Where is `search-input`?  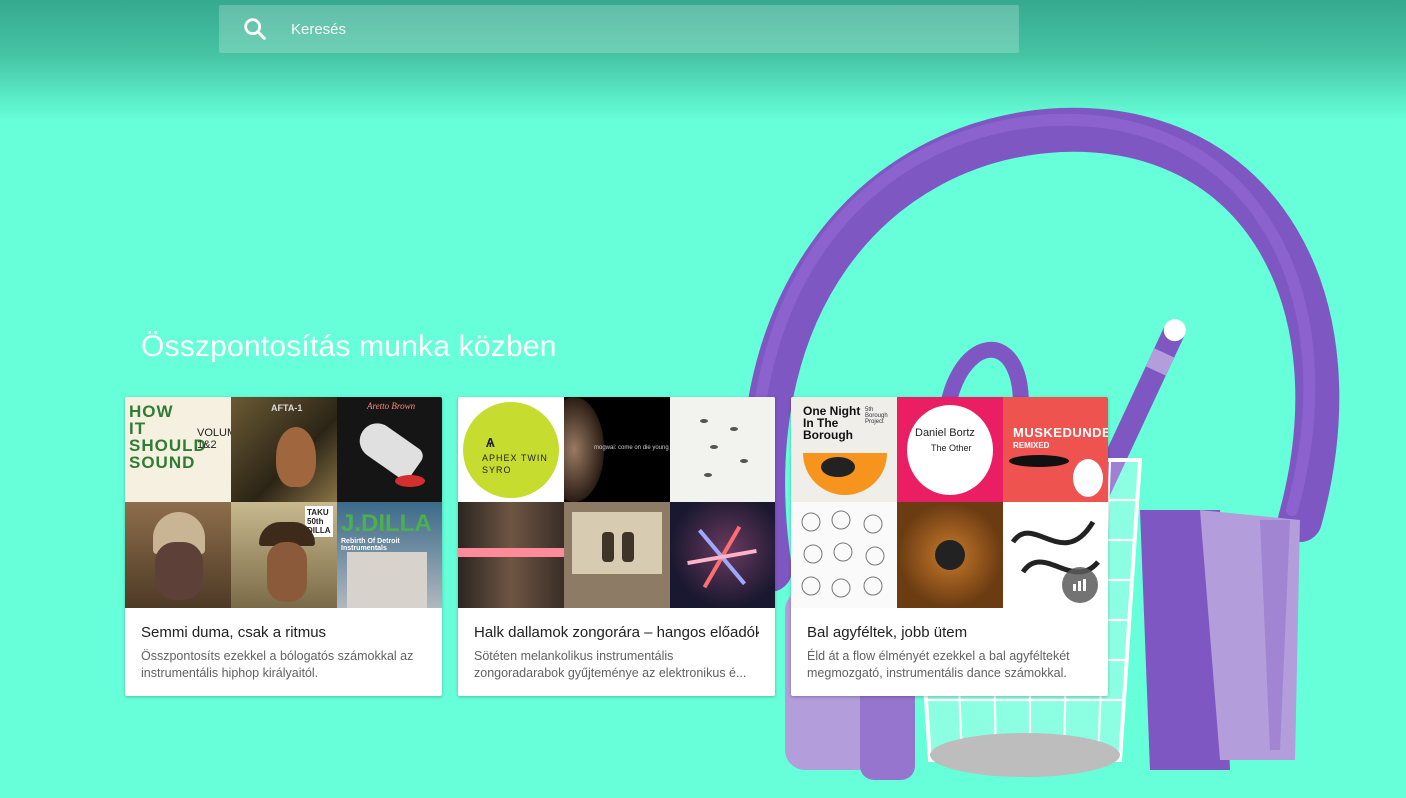 search-input is located at coordinates (591, 29).